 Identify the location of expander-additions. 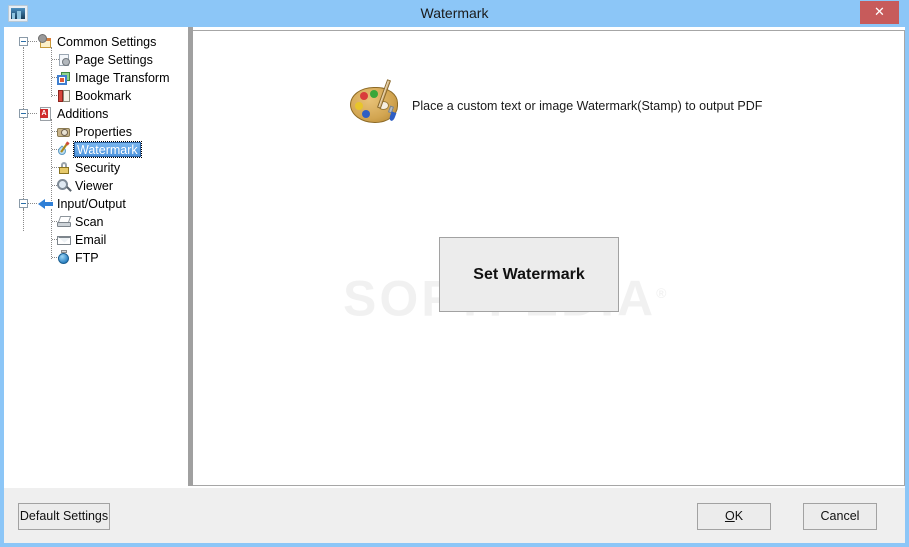
(23, 113).